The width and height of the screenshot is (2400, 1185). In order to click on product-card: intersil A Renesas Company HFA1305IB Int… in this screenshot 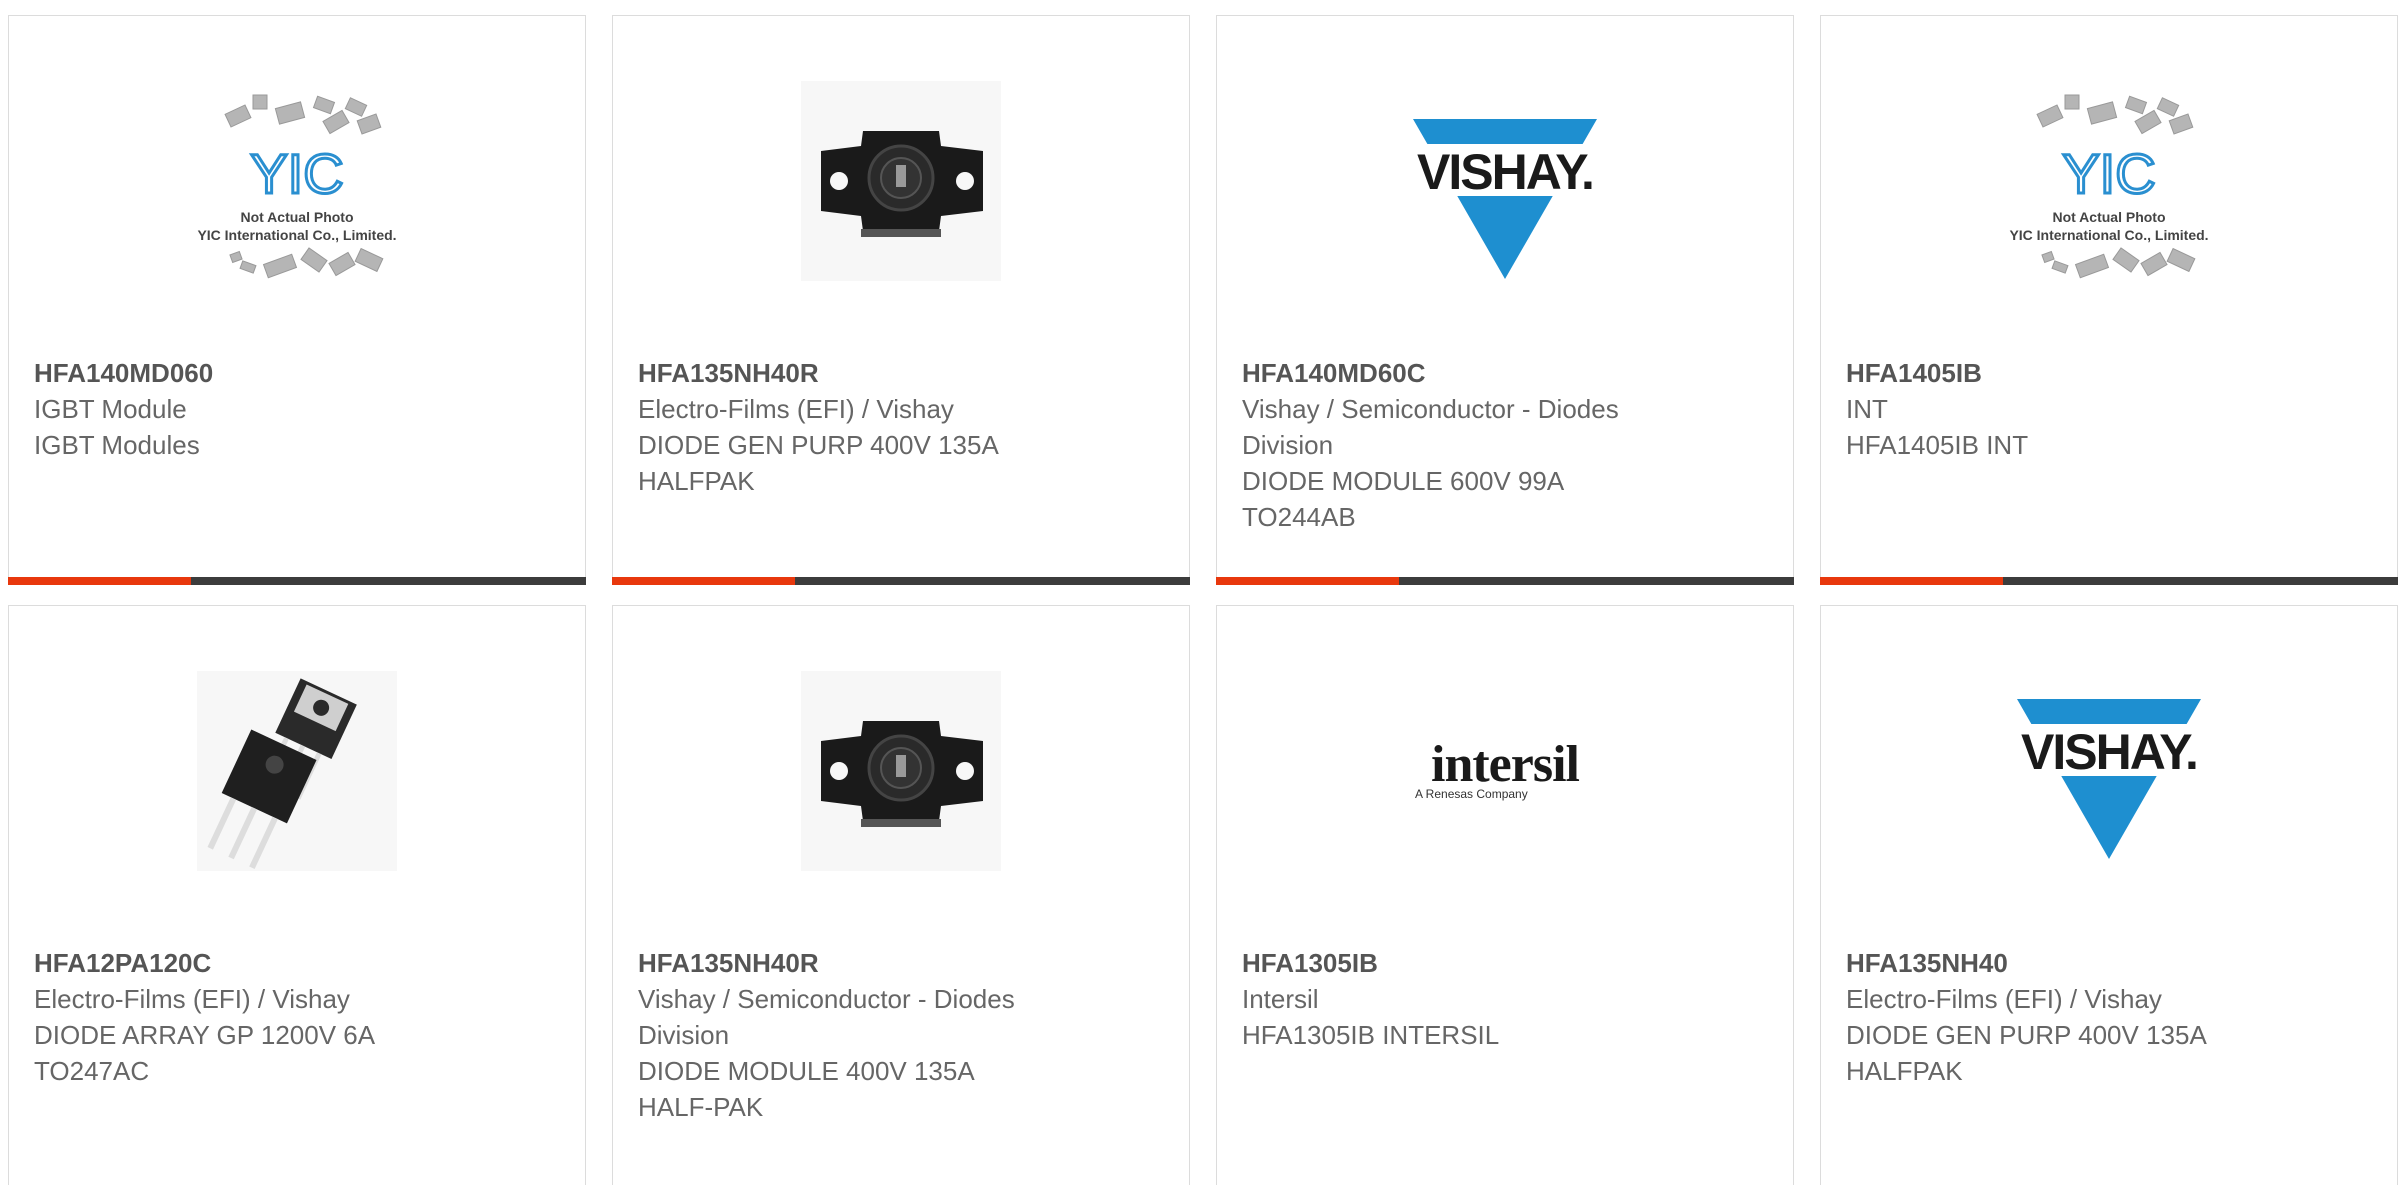, I will do `click(1505, 895)`.